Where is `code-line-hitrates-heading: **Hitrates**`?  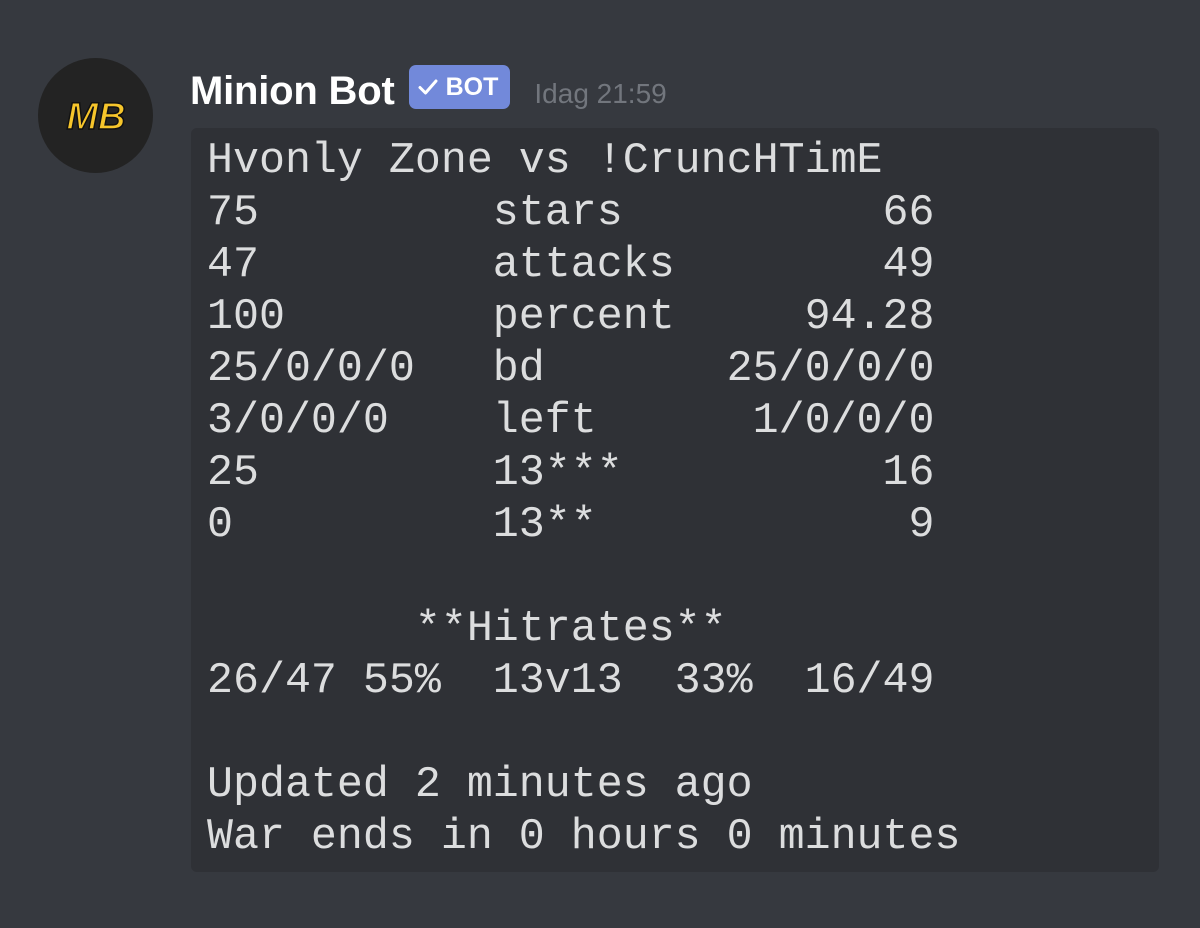 code-line-hitrates-heading: **Hitrates** is located at coordinates (467, 629).